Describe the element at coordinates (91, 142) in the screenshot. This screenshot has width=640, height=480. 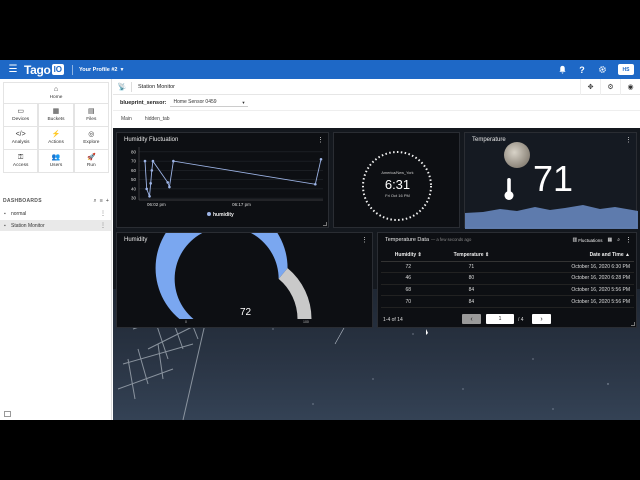
I see `nav-label: Explore` at that location.